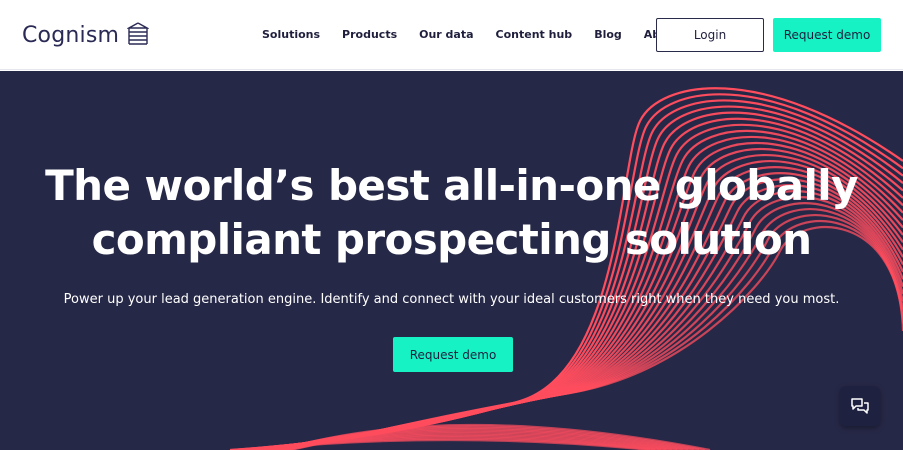 The width and height of the screenshot is (903, 450). I want to click on logo-link: Cognism, so click(86, 35).